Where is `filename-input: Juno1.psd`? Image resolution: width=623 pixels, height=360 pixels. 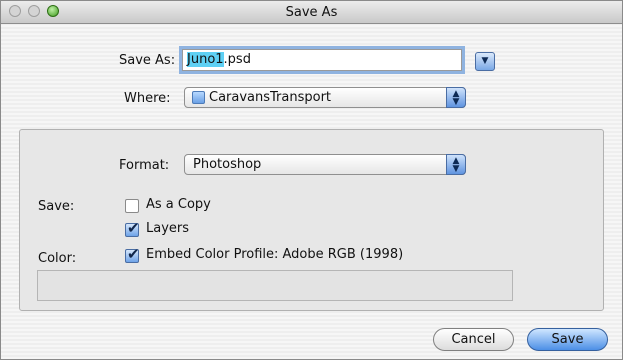
filename-input: Juno1.psd is located at coordinates (322, 60).